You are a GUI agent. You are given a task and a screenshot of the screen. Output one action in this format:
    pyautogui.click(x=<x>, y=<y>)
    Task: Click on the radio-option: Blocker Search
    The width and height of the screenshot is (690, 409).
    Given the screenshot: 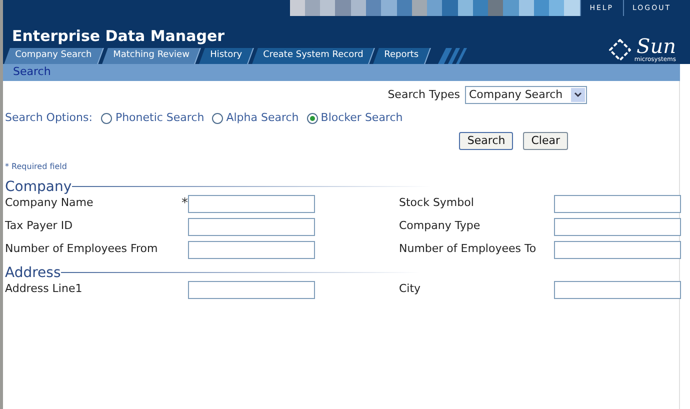 What is the action you would take?
    pyautogui.click(x=354, y=118)
    